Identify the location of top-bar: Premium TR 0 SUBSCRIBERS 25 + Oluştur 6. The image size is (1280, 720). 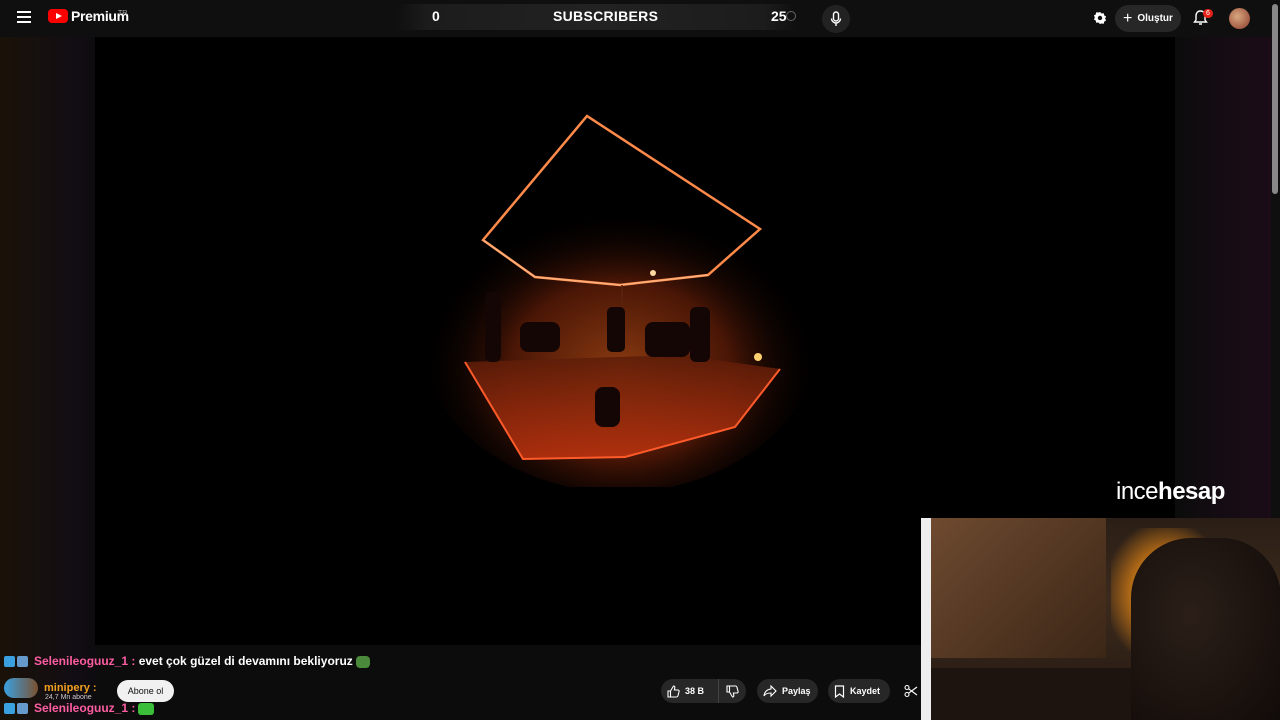
(640, 18).